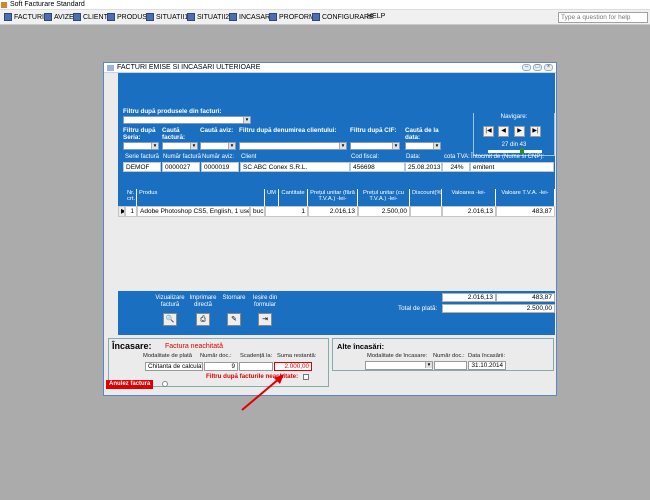 This screenshot has height=500, width=650. Describe the element at coordinates (512, 167) in the screenshot. I see `issued-by-field: emitent` at that location.